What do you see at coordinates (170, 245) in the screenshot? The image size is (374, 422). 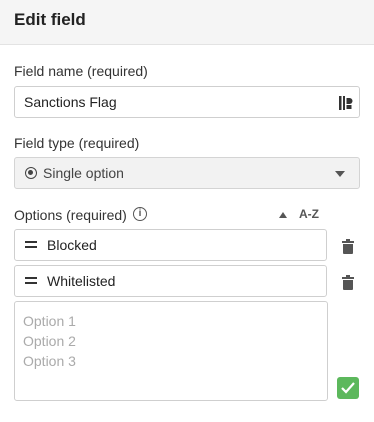 I see `option-item: Blocked` at bounding box center [170, 245].